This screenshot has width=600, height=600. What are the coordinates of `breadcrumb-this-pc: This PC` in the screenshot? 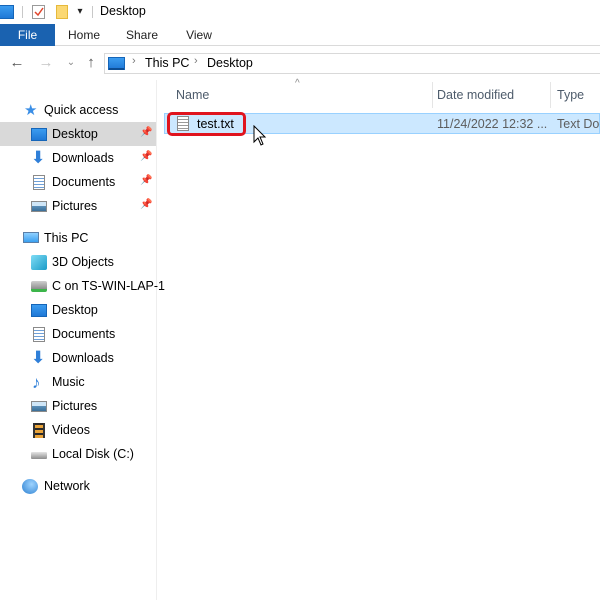 It's located at (167, 63).